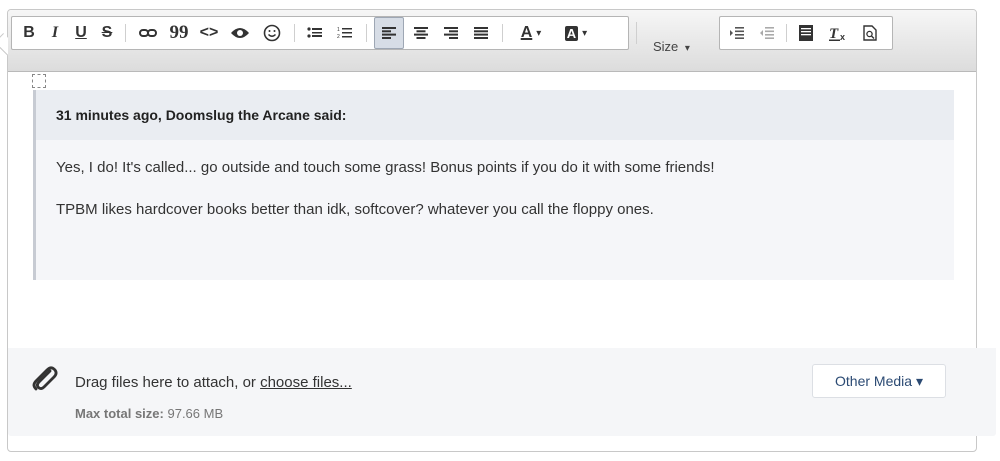  Describe the element at coordinates (338, 37) in the screenshot. I see `svg-text: 2` at that location.